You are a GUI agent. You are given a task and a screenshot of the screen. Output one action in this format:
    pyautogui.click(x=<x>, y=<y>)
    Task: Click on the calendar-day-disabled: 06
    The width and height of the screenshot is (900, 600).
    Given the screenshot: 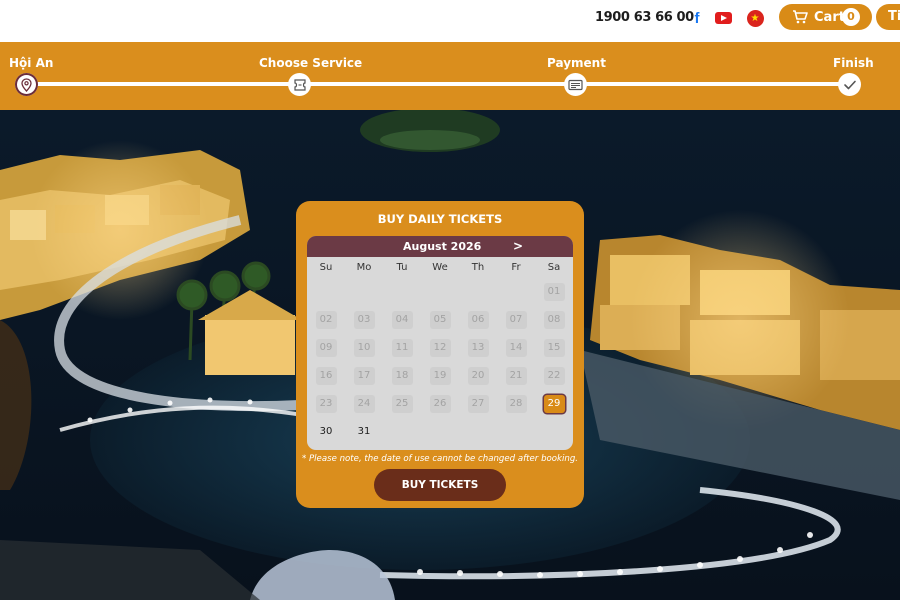 What is the action you would take?
    pyautogui.click(x=478, y=320)
    